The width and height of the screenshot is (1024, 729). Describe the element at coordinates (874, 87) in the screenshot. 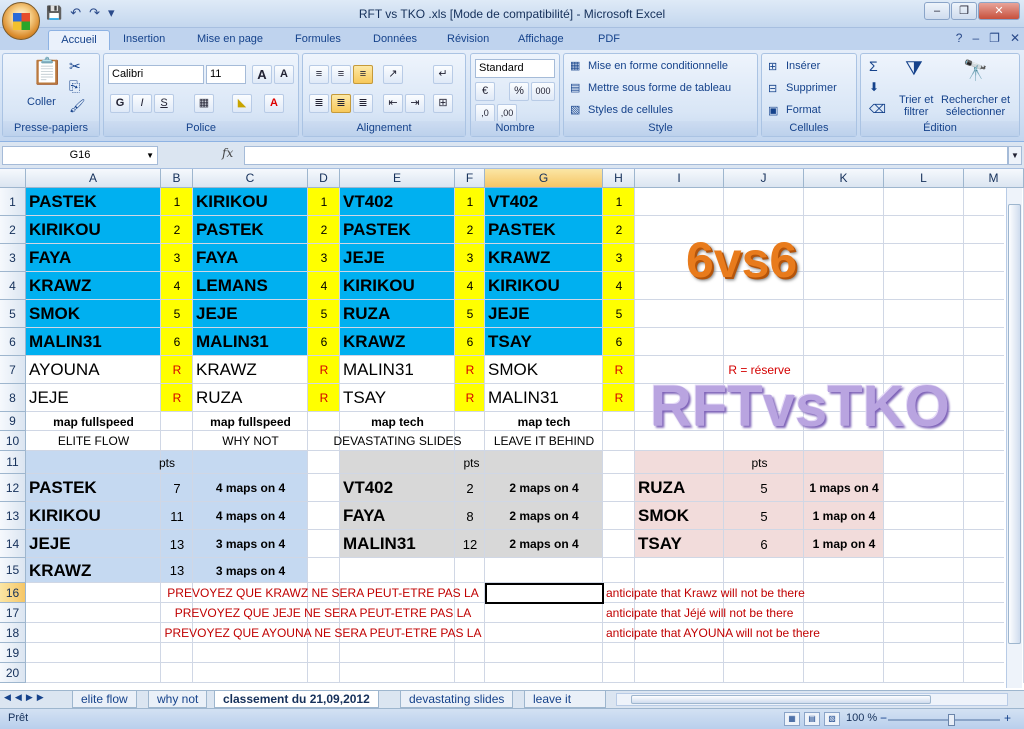

I see `fill-icon: ⬇` at that location.